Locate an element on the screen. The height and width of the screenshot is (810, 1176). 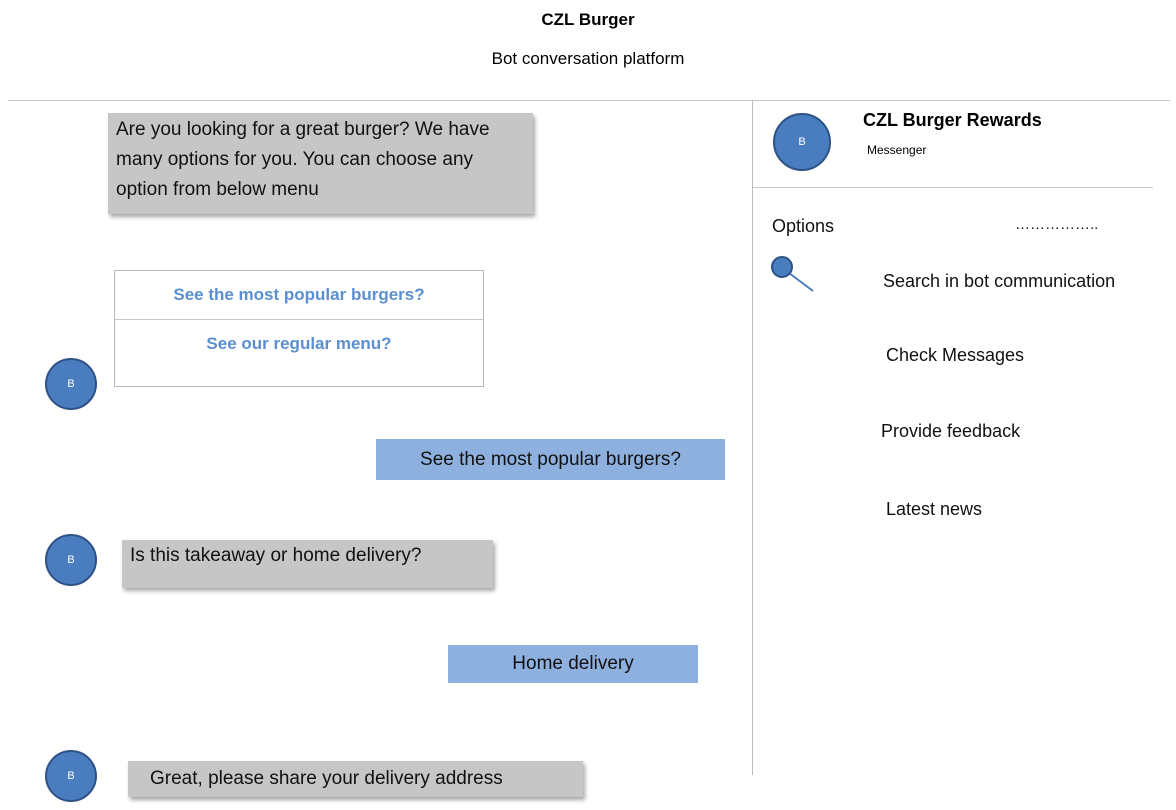
contact-avatar: B is located at coordinates (802, 142).